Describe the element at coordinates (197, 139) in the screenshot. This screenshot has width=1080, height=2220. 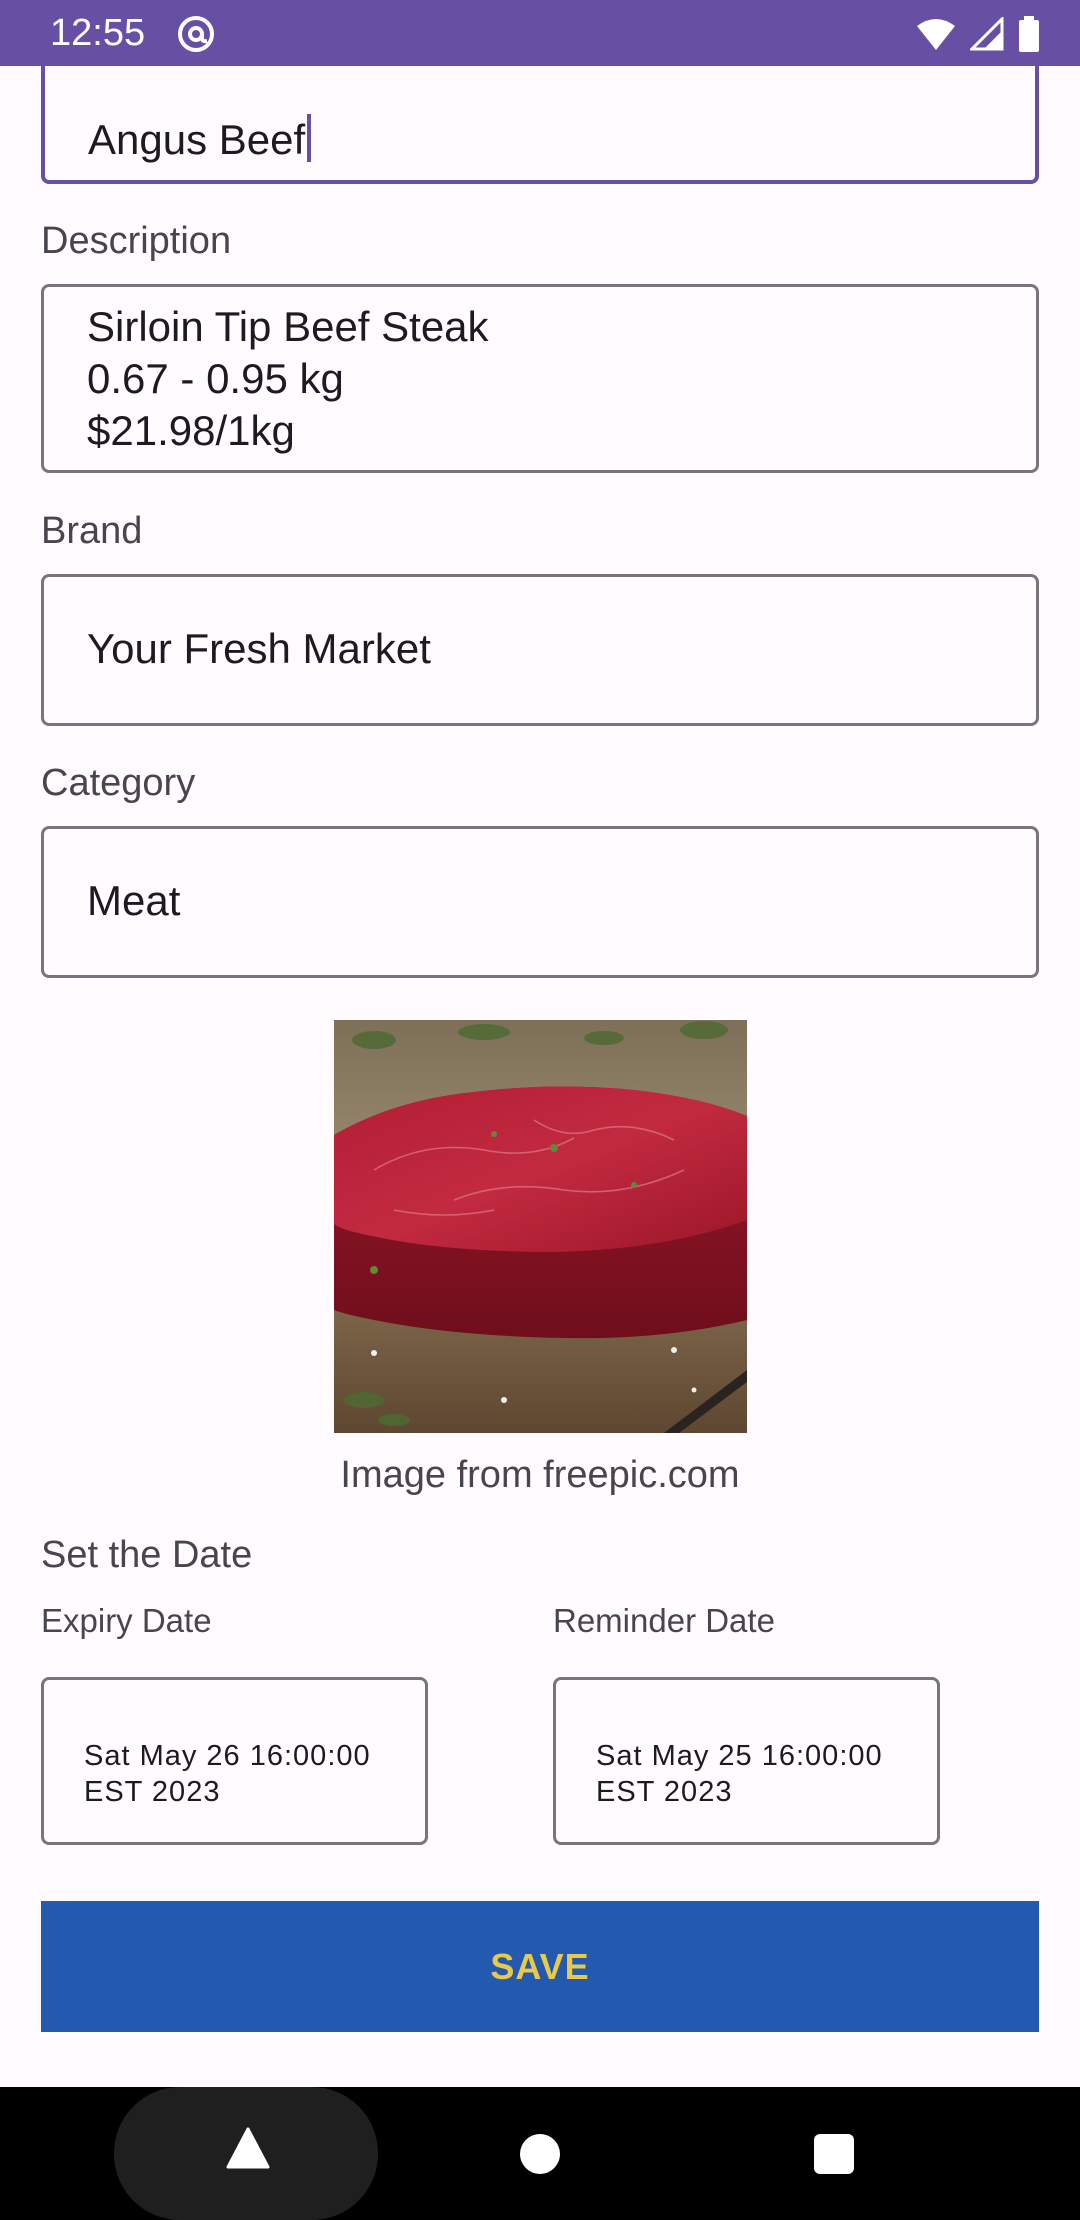
I see `name-field-value: Angus Beef` at that location.